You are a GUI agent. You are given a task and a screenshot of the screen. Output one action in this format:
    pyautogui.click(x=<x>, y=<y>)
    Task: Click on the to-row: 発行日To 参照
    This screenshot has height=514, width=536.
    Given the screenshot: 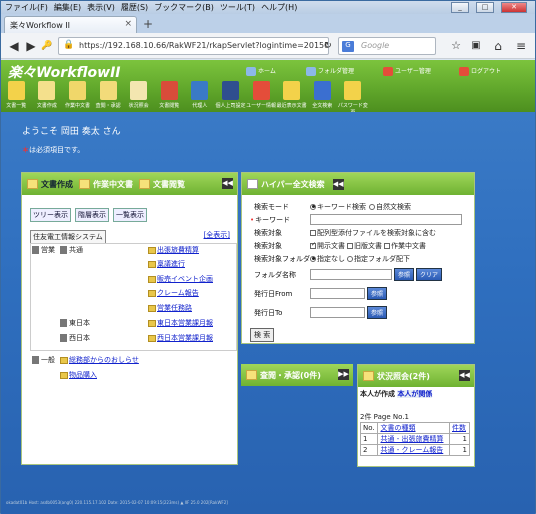 What is the action you would take?
    pyautogui.click(x=362, y=312)
    